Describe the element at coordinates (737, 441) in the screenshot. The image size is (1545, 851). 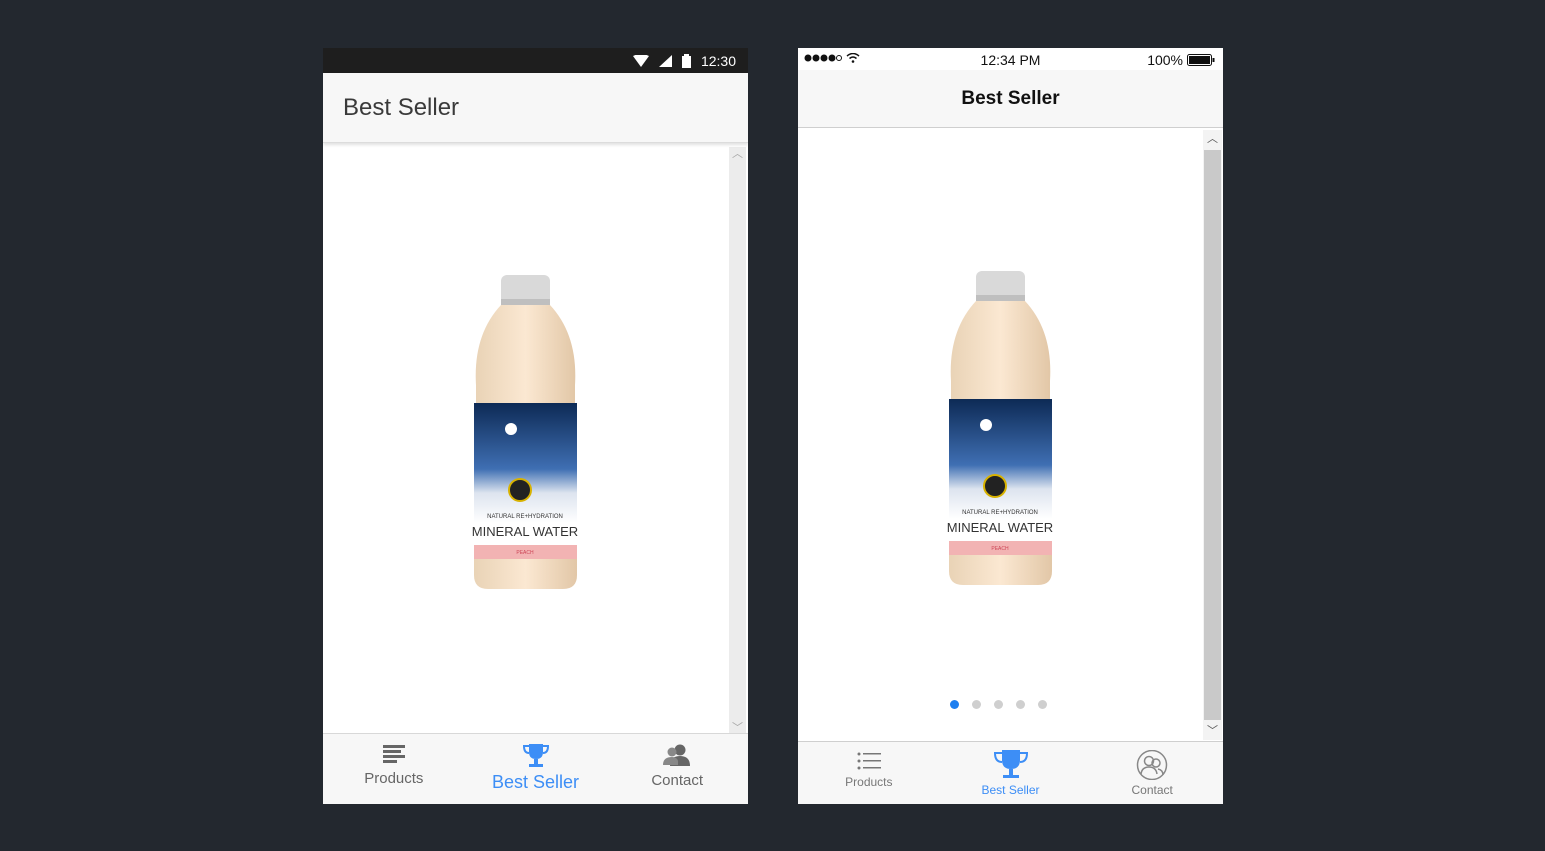
I see `android-scrollbar: ︿ ﹀` at that location.